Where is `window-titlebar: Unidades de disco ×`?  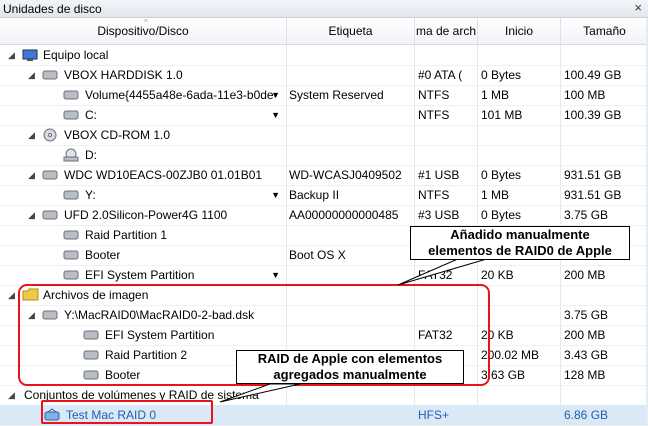 window-titlebar: Unidades de disco × is located at coordinates (324, 9).